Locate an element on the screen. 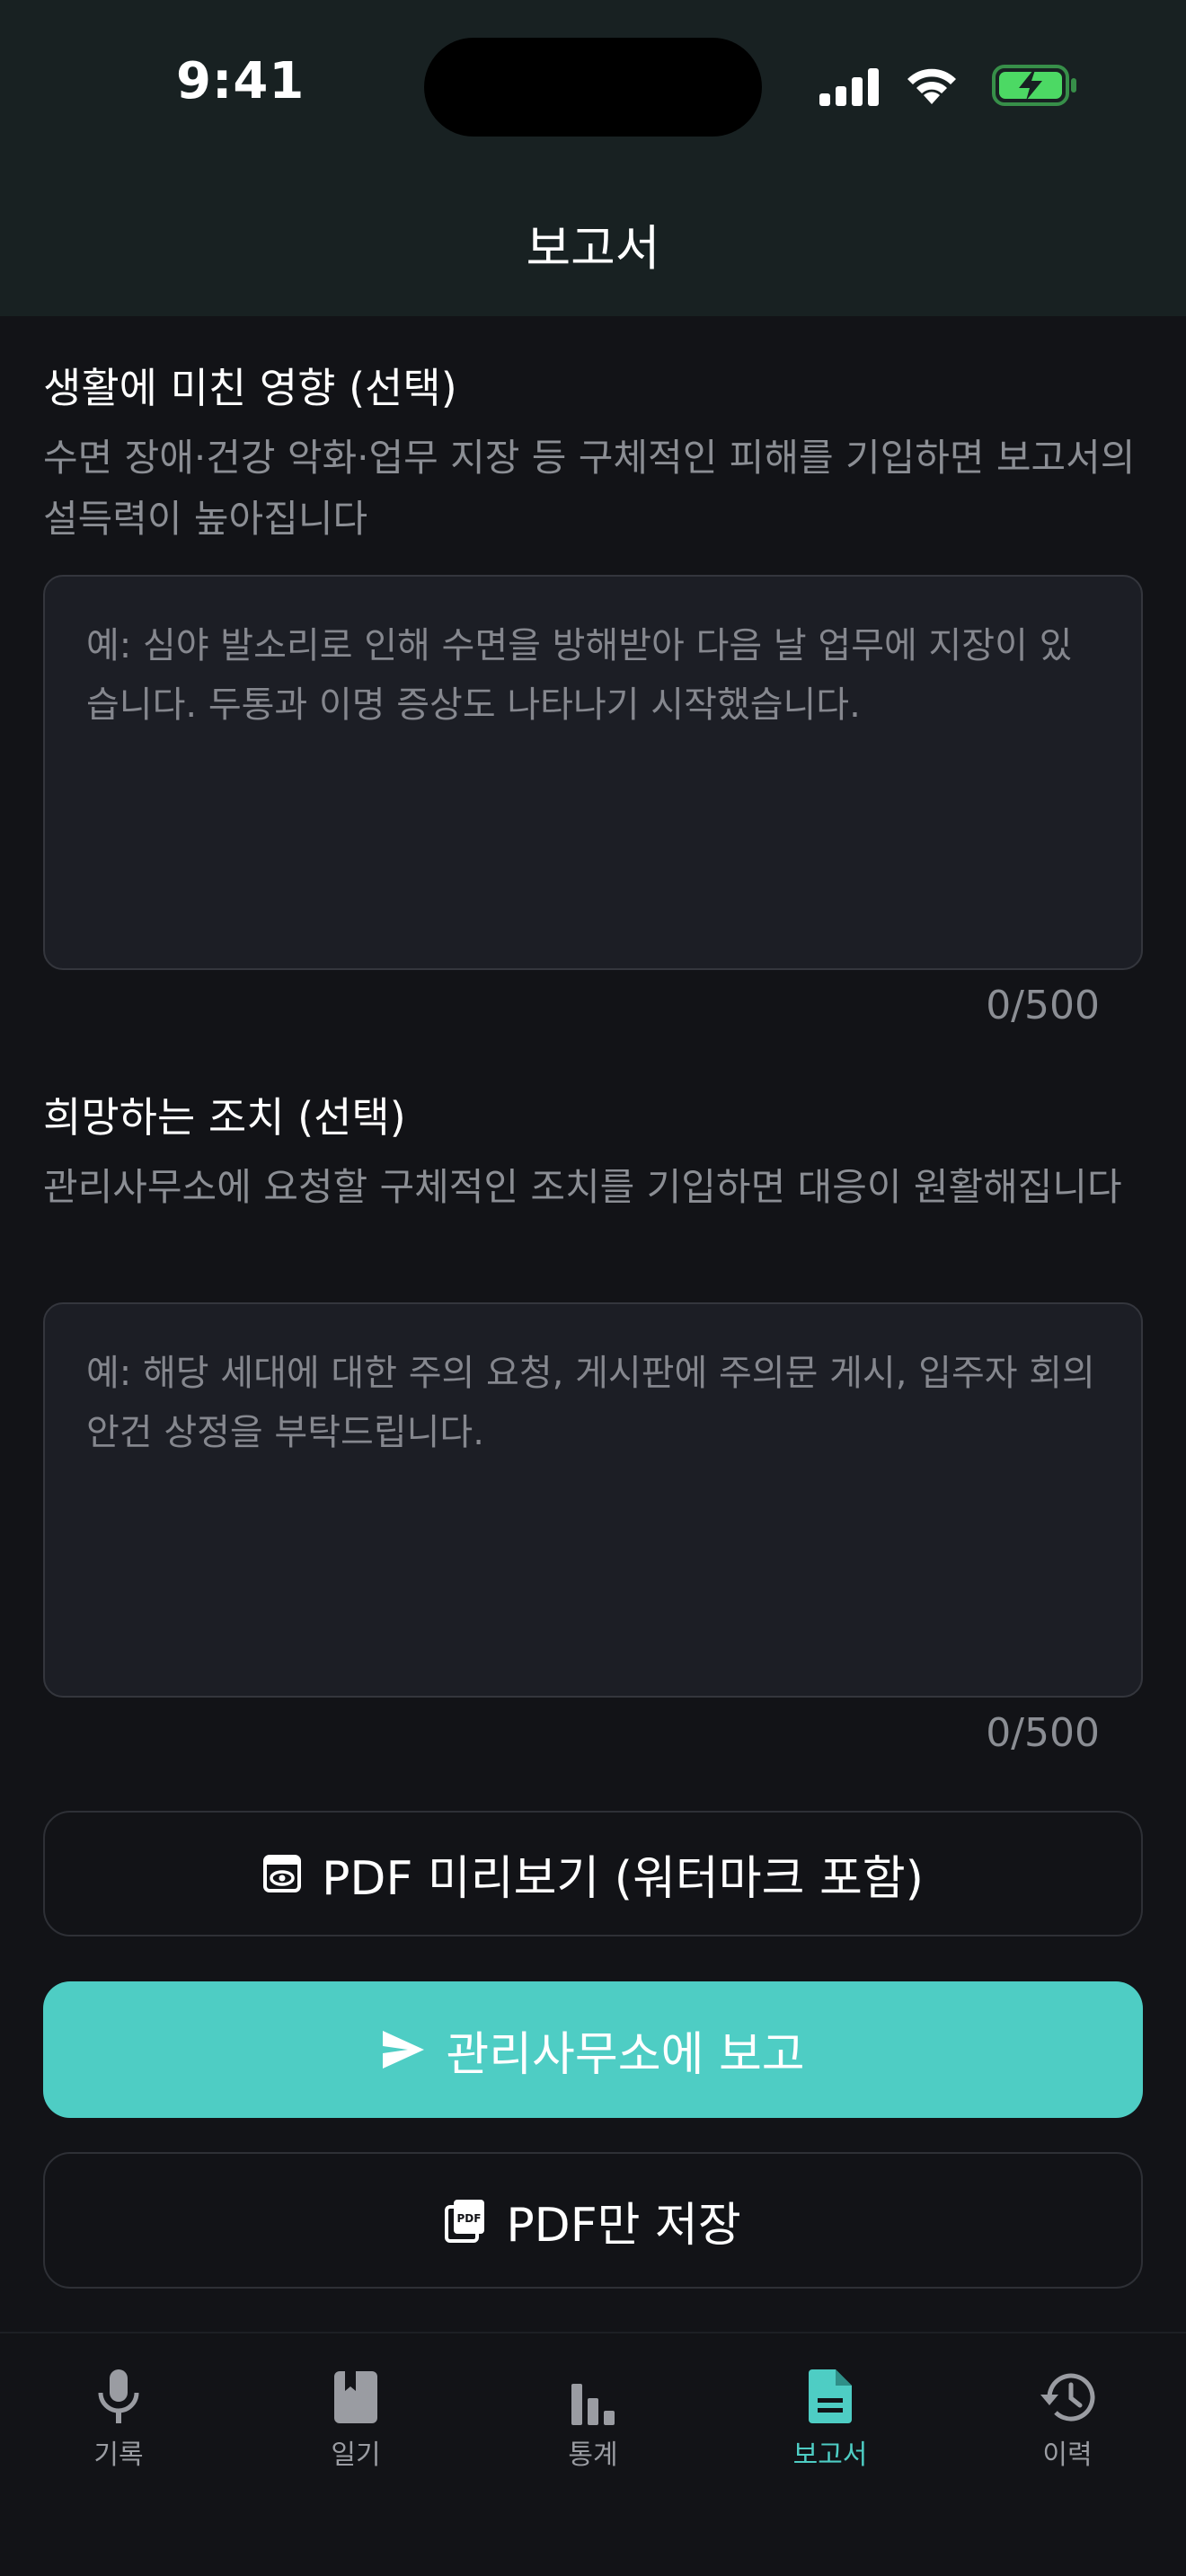 The height and width of the screenshot is (2576, 1186). bookmark-book-icon is located at coordinates (355, 2392).